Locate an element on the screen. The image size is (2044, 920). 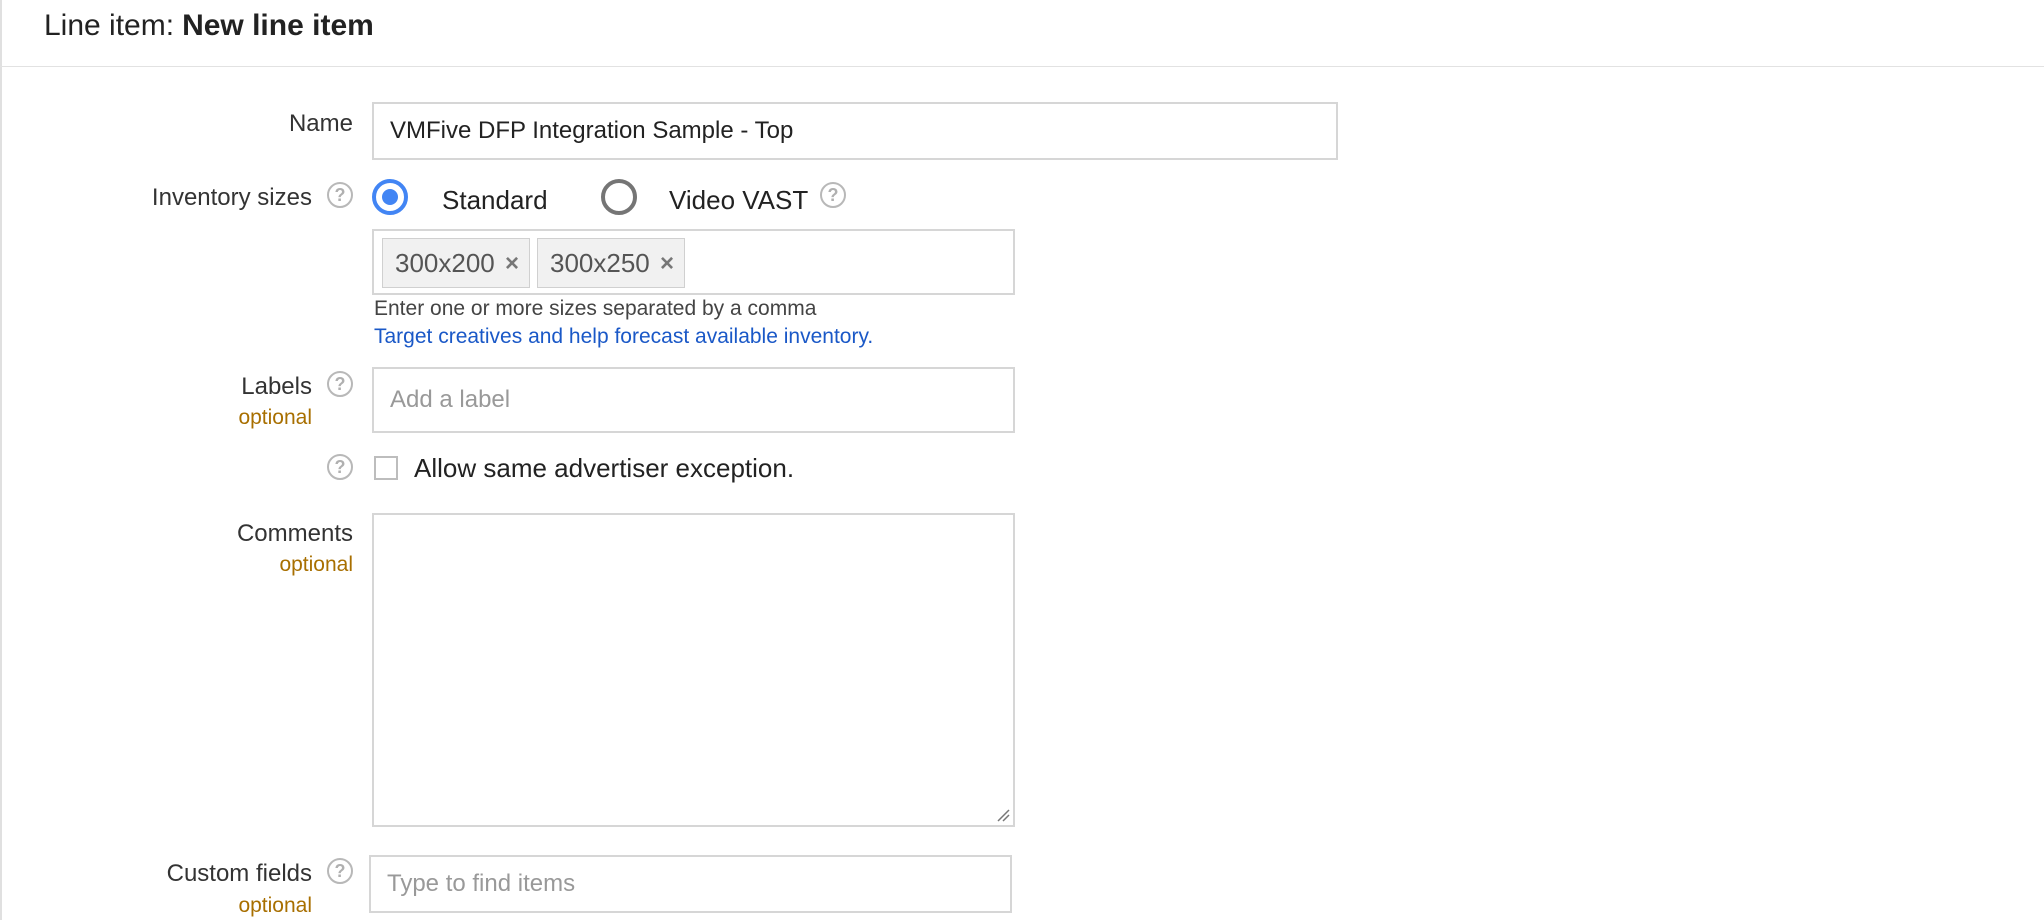
standard-radio-label: Standard is located at coordinates (495, 200).